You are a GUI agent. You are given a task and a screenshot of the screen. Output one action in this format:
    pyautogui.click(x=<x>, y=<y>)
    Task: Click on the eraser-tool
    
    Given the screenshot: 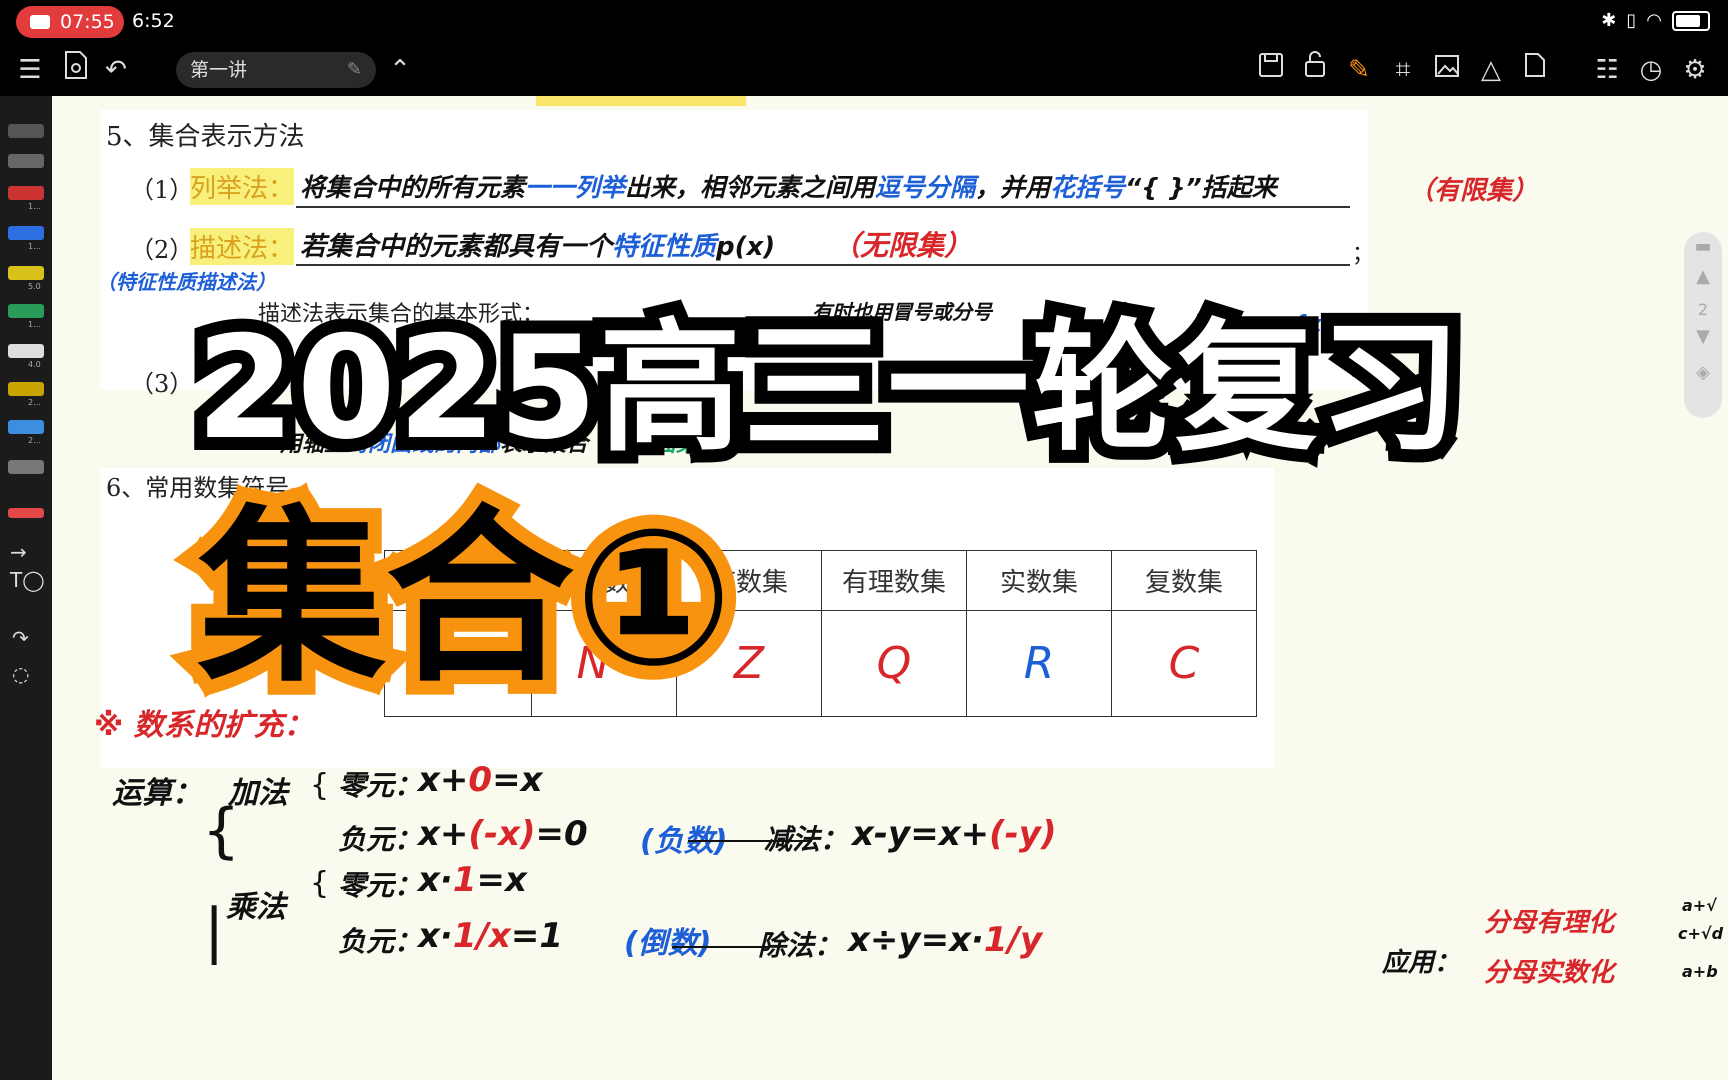 What is the action you would take?
    pyautogui.click(x=26, y=131)
    